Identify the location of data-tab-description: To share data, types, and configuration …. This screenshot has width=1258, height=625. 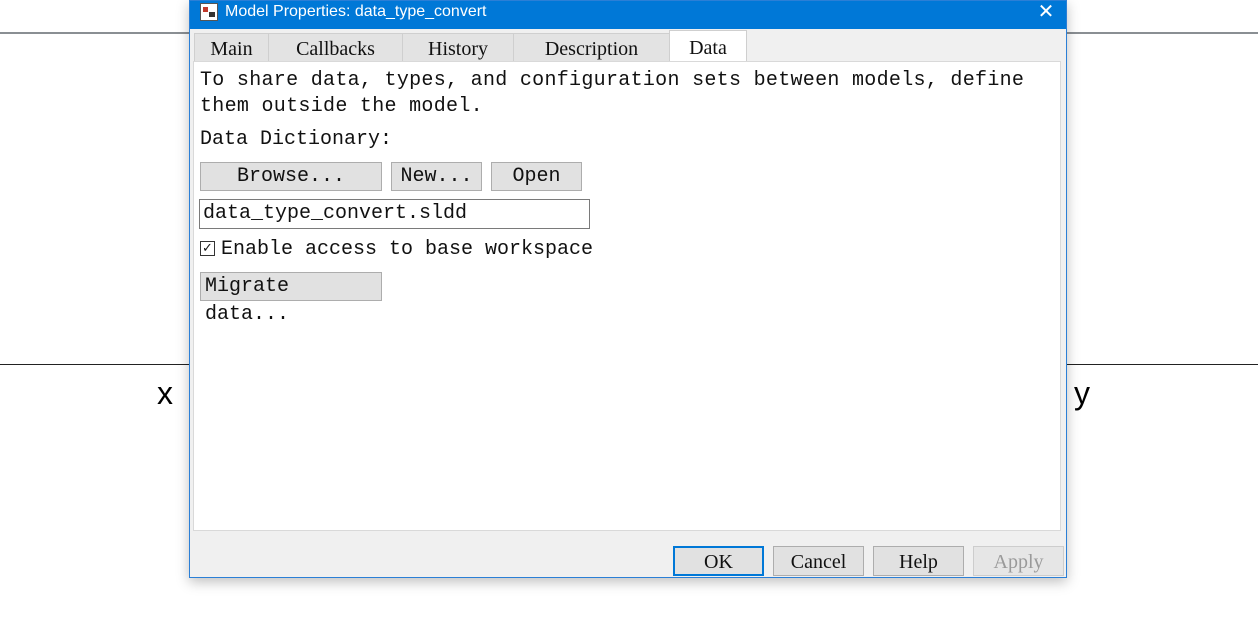
(612, 93).